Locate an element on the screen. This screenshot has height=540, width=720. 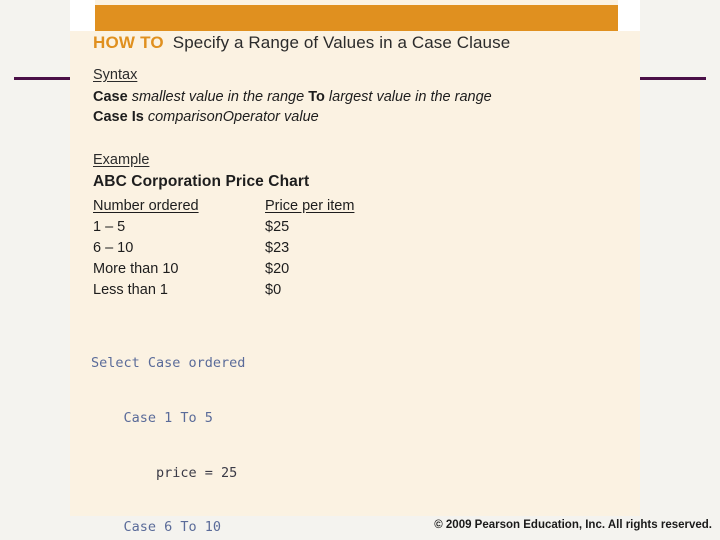
cell-number-ordered: 1 – 5 is located at coordinates (109, 227).